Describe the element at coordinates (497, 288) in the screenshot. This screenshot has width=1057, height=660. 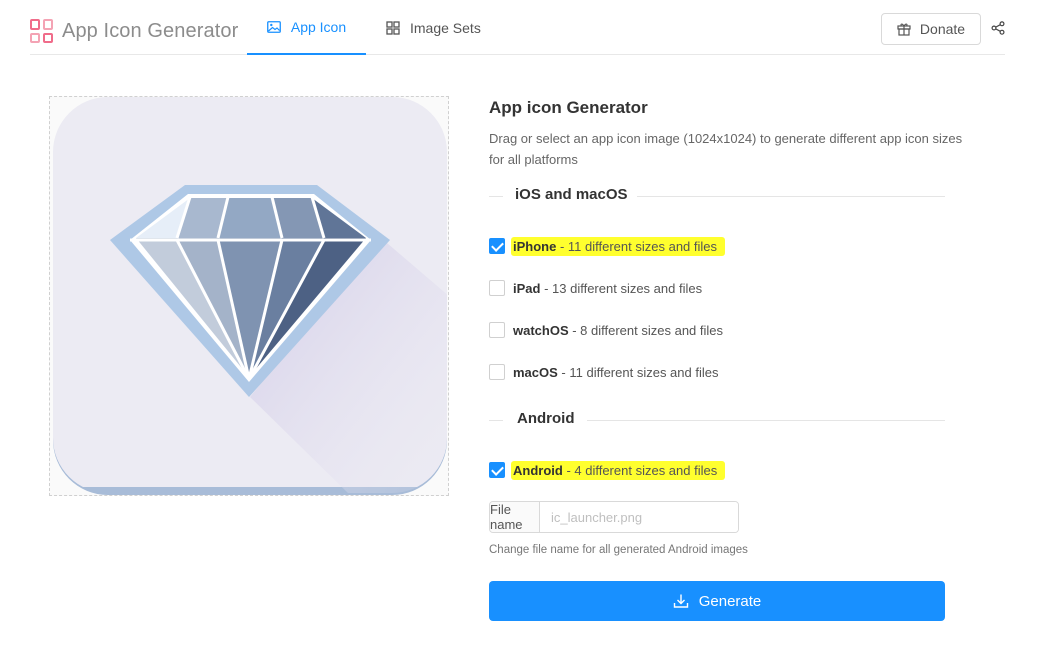
I see `ipad-checkbox` at that location.